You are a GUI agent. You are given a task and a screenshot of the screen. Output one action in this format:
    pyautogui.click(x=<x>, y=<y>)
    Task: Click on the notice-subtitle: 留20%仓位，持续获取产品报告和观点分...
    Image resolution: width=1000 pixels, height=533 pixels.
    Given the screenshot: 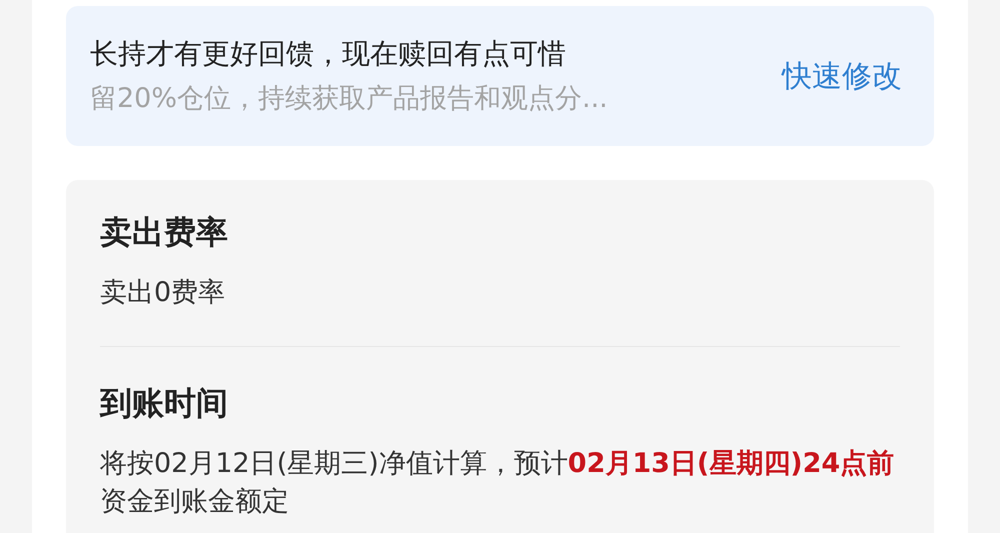 What is the action you would take?
    pyautogui.click(x=349, y=99)
    